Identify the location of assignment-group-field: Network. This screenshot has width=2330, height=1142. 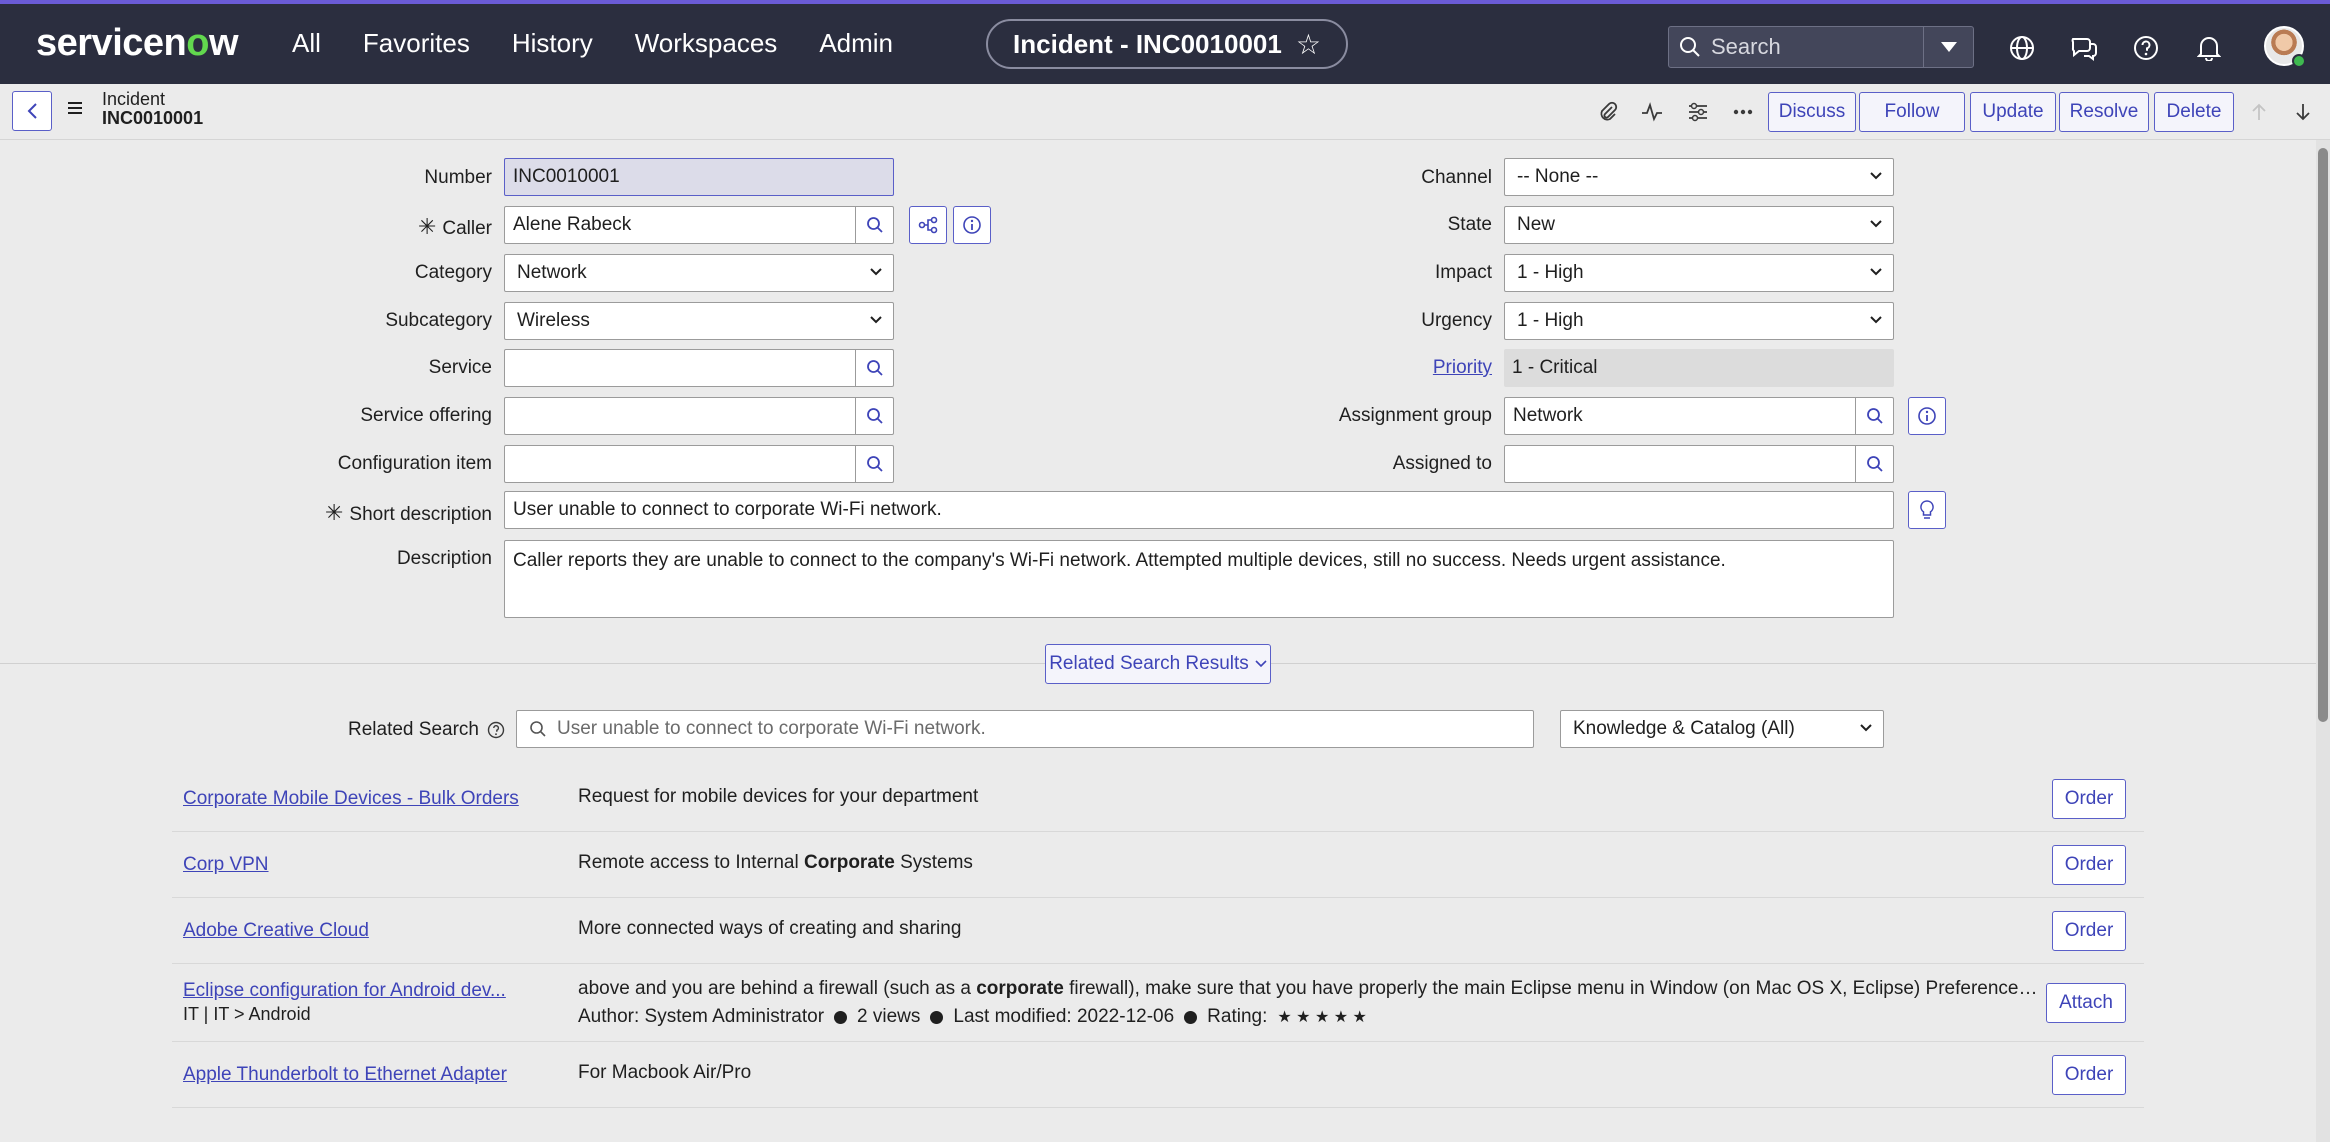
(1699, 416).